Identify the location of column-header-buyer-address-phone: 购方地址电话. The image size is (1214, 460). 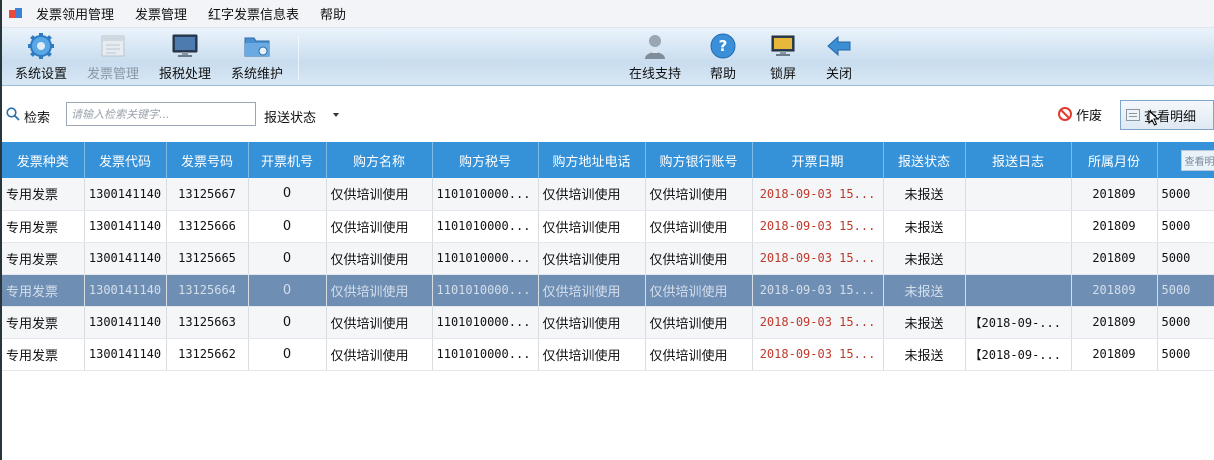
(592, 160).